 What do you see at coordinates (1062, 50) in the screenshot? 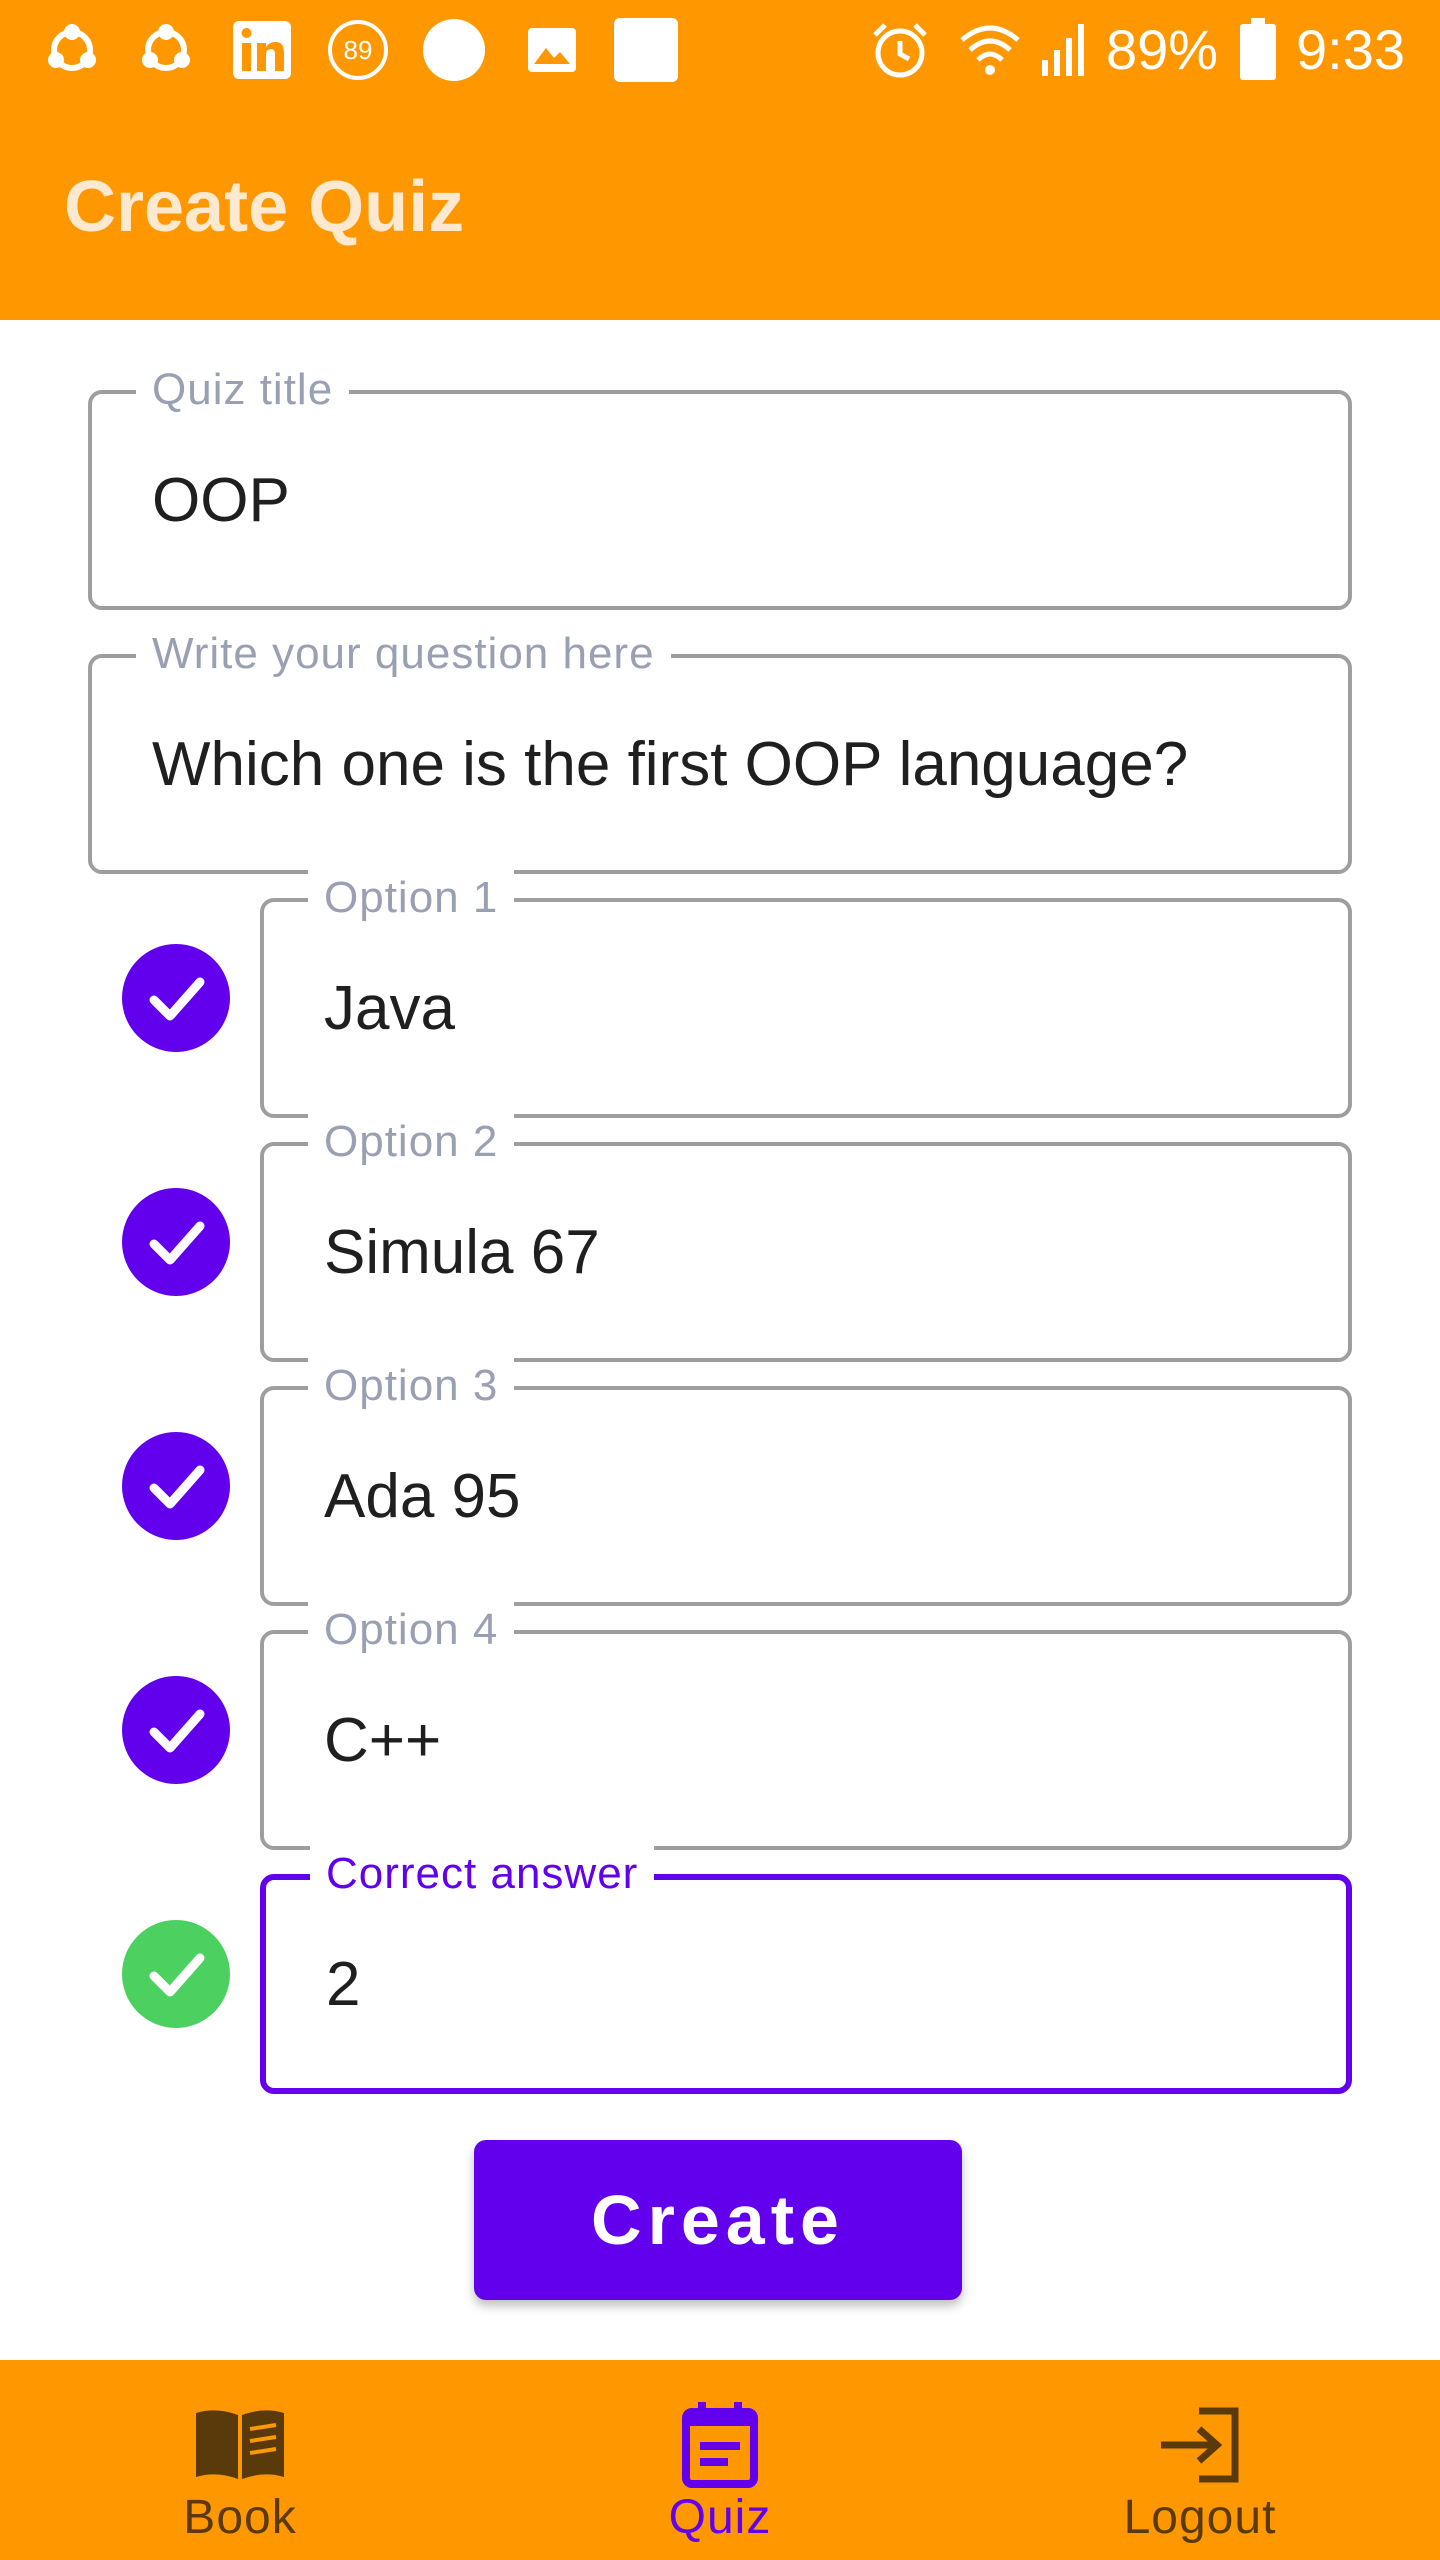
I see `signal-icon` at bounding box center [1062, 50].